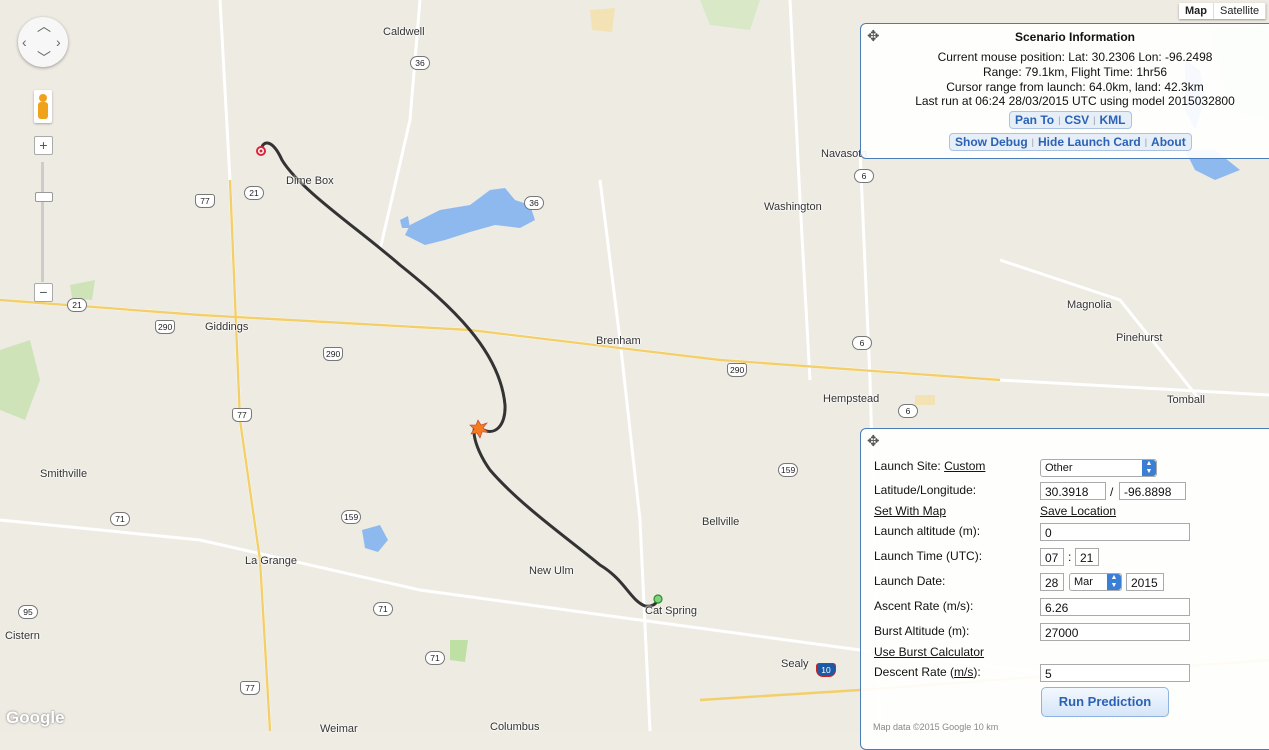 The image size is (1269, 750). I want to click on highway-shield: 95, so click(28, 612).